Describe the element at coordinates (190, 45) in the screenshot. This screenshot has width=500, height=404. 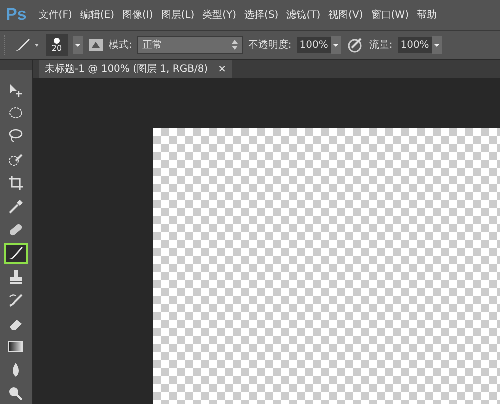
I see `mode-dropdown: 正常` at that location.